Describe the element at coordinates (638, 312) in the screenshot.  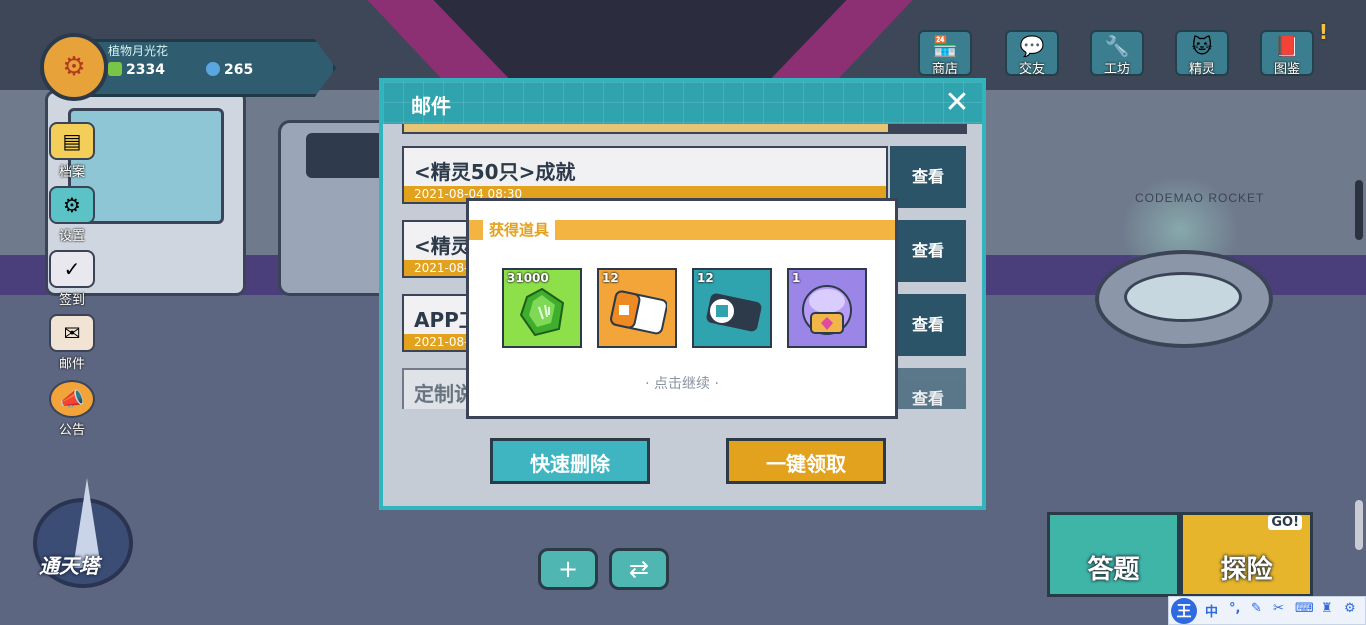
I see `test-ticket-icon` at that location.